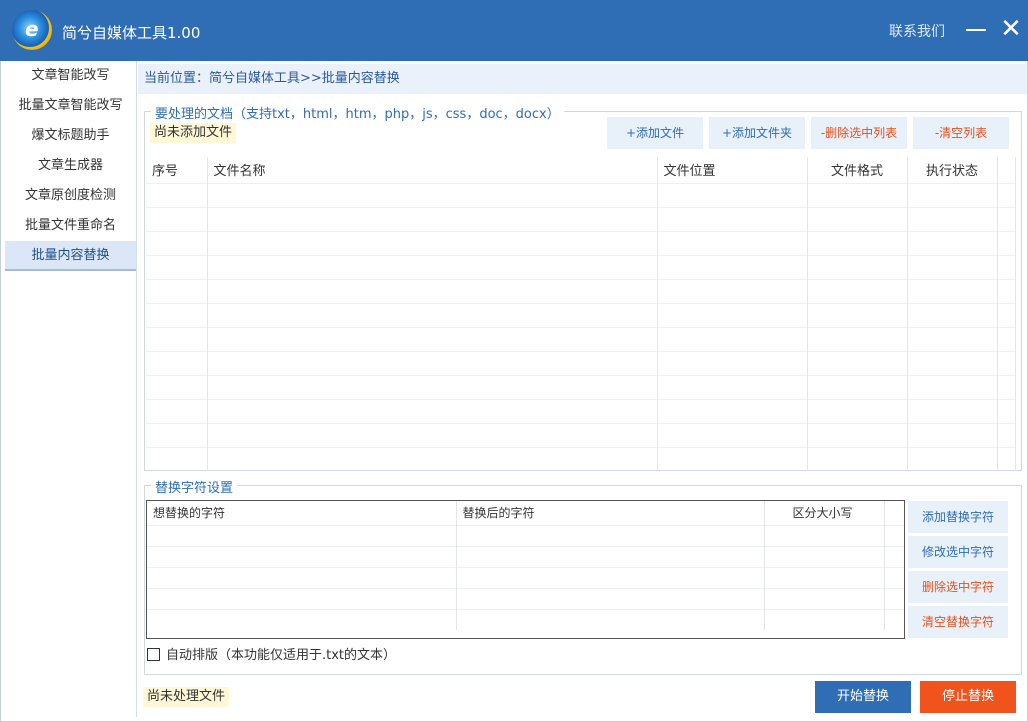 The height and width of the screenshot is (722, 1028). I want to click on sidebar-item-article-rewrite: 文章智能改写, so click(70, 76).